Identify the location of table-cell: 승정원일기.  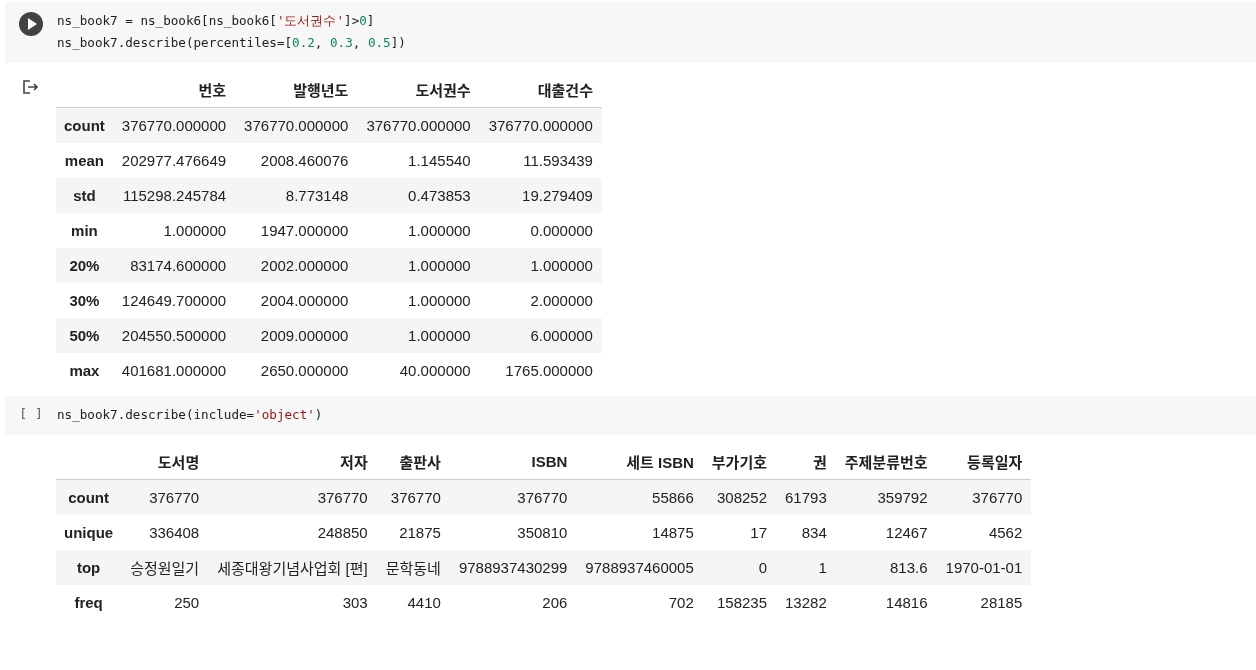
(165, 568).